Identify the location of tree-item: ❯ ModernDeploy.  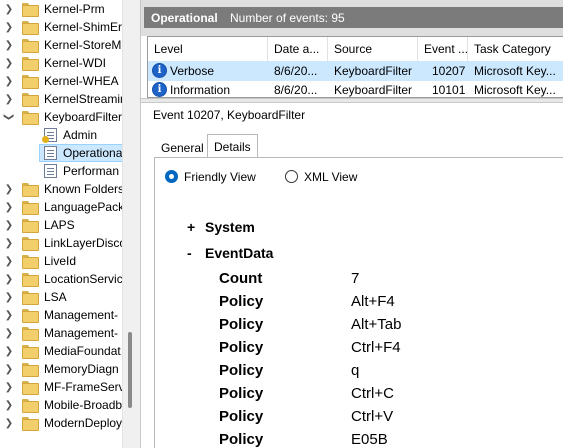
(61, 423).